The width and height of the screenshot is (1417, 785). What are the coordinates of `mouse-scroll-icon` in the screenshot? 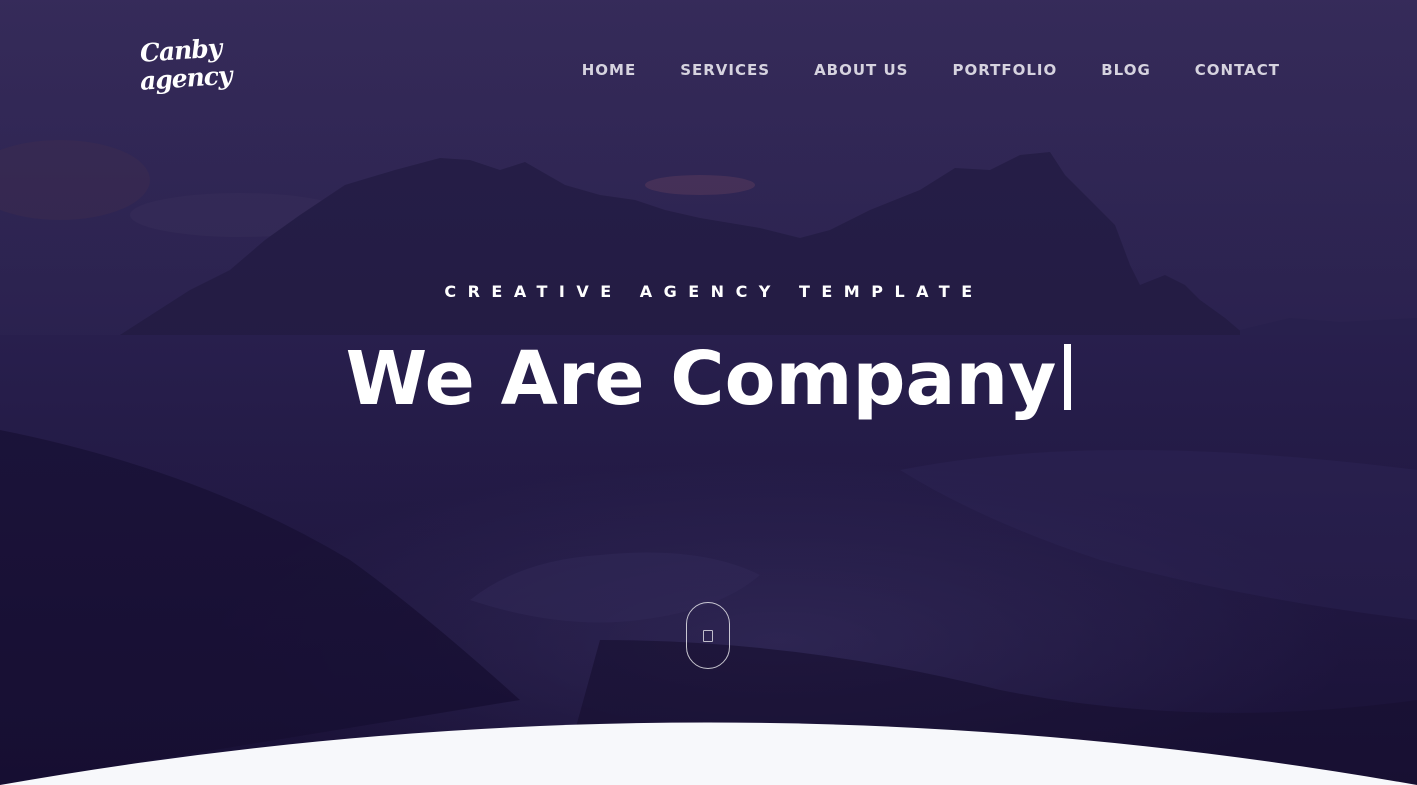 It's located at (708, 635).